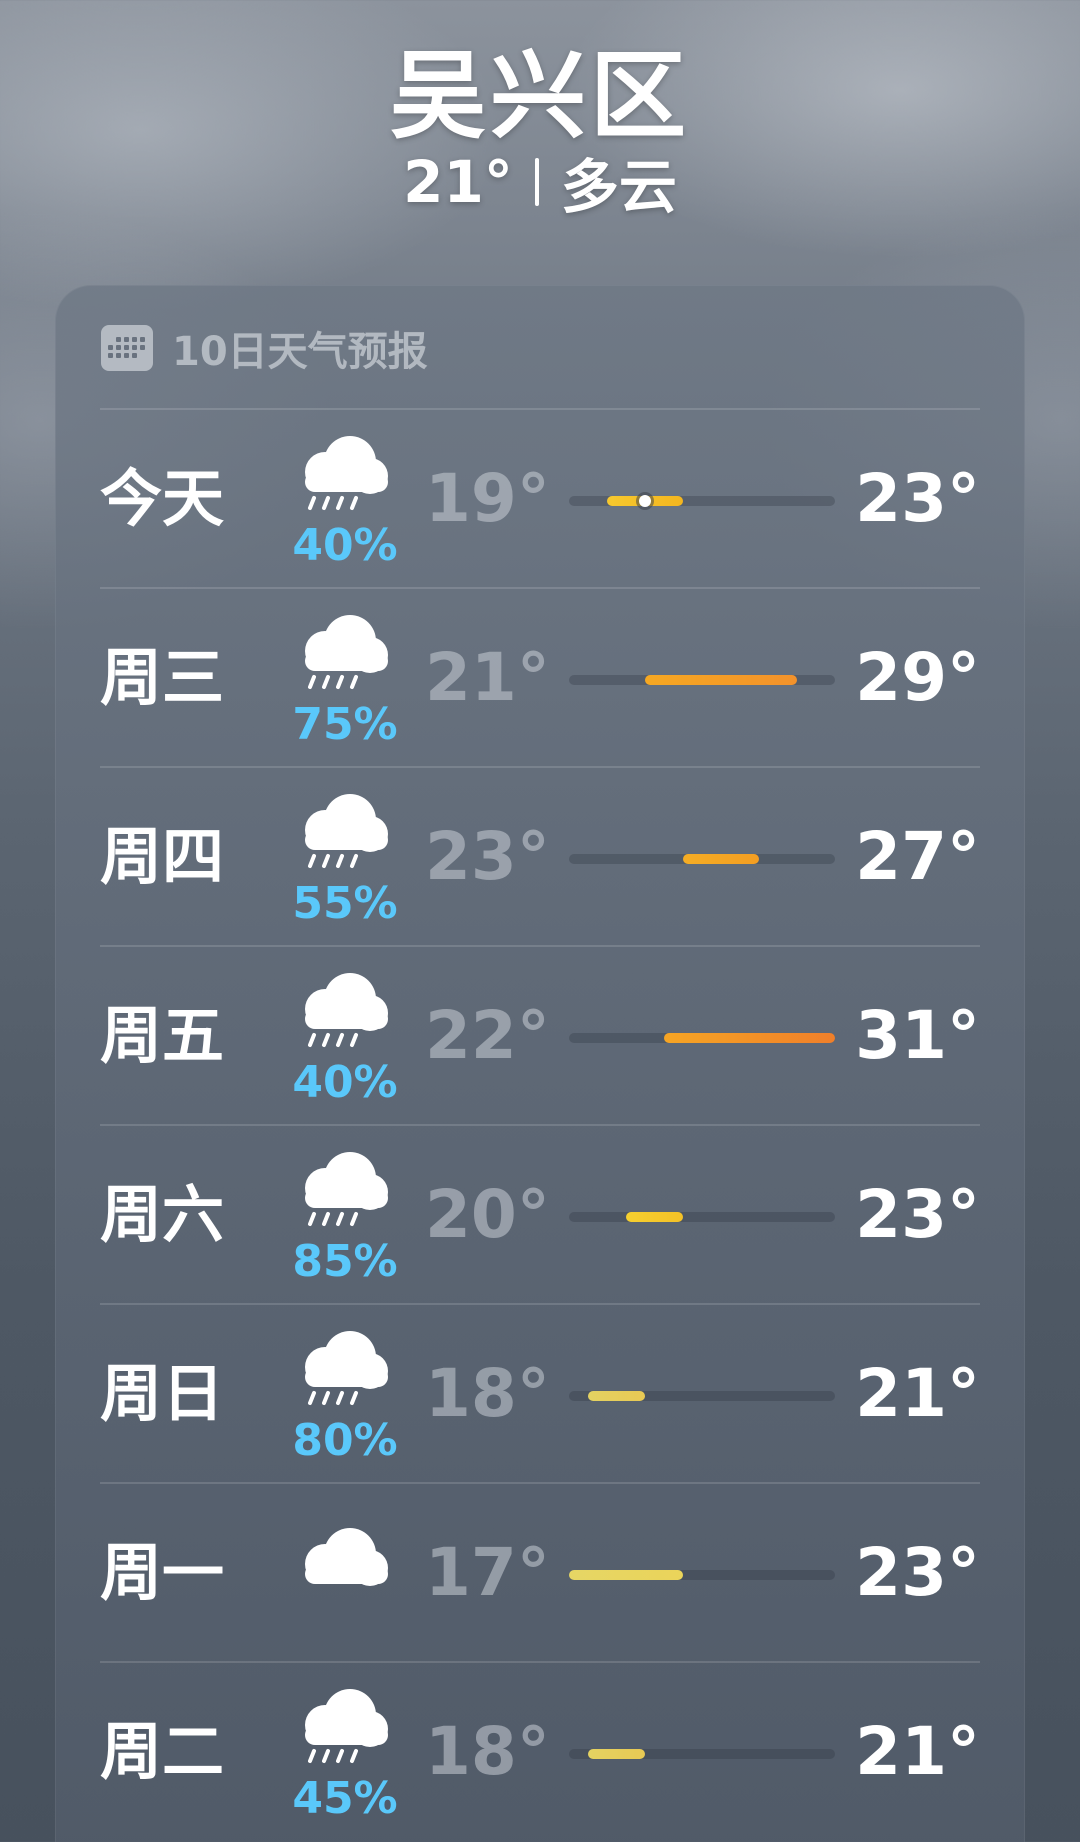  I want to click on forecast-row: 周日 80% 18° 21°, so click(540, 1393).